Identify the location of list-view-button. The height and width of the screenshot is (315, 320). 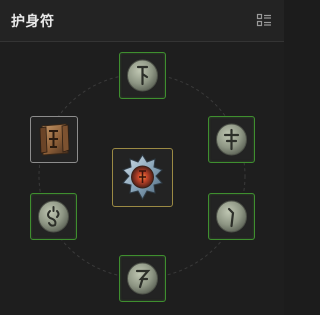
(264, 21).